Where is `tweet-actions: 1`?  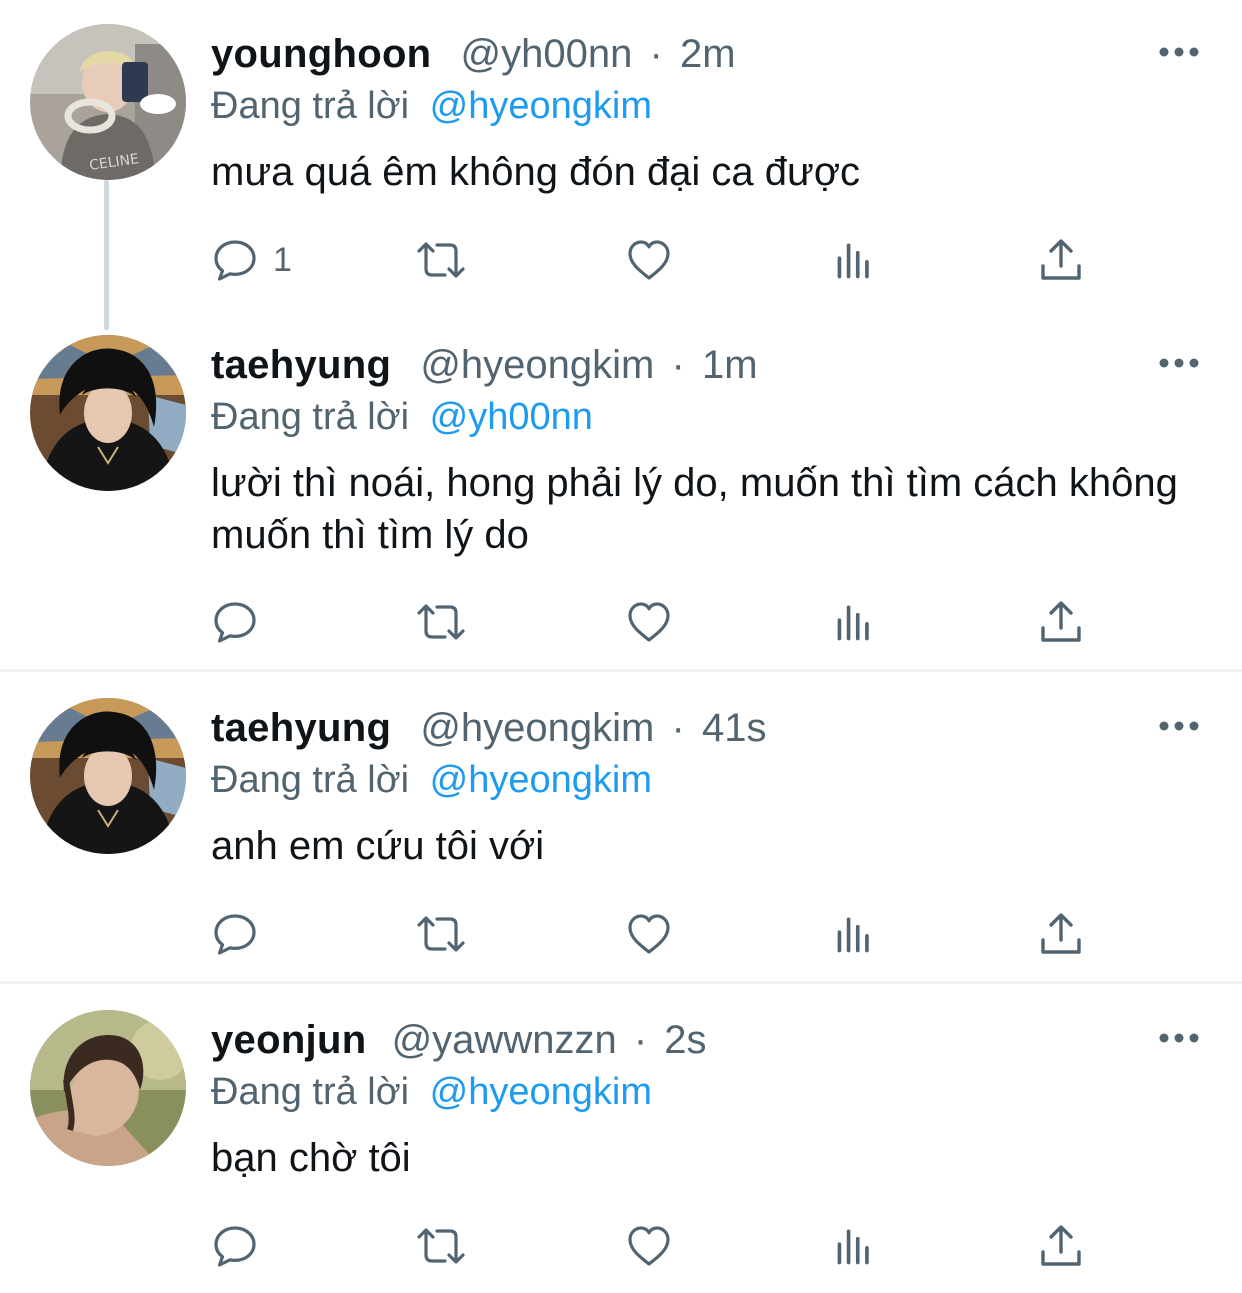 tweet-actions: 1 is located at coordinates (651, 260).